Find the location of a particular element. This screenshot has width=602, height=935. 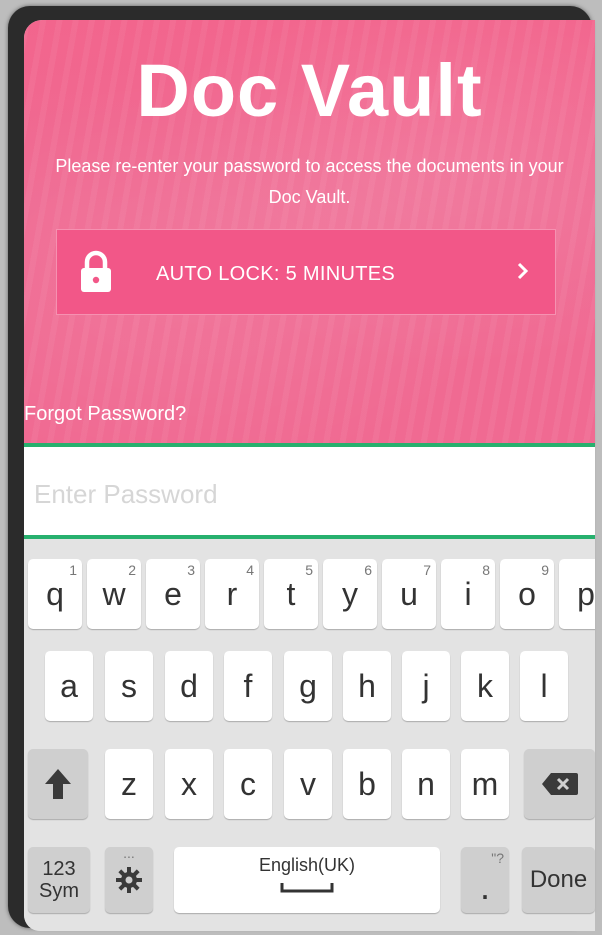

done-key: Done is located at coordinates (558, 880).